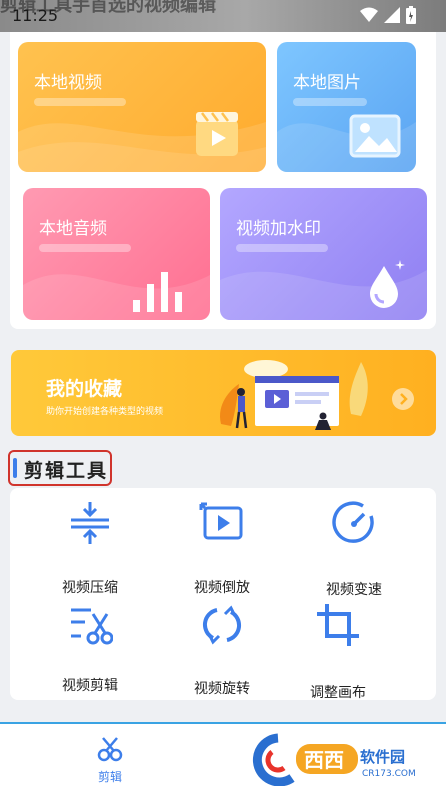 This screenshot has width=446, height=795. I want to click on audio-bars-icon, so click(157, 292).